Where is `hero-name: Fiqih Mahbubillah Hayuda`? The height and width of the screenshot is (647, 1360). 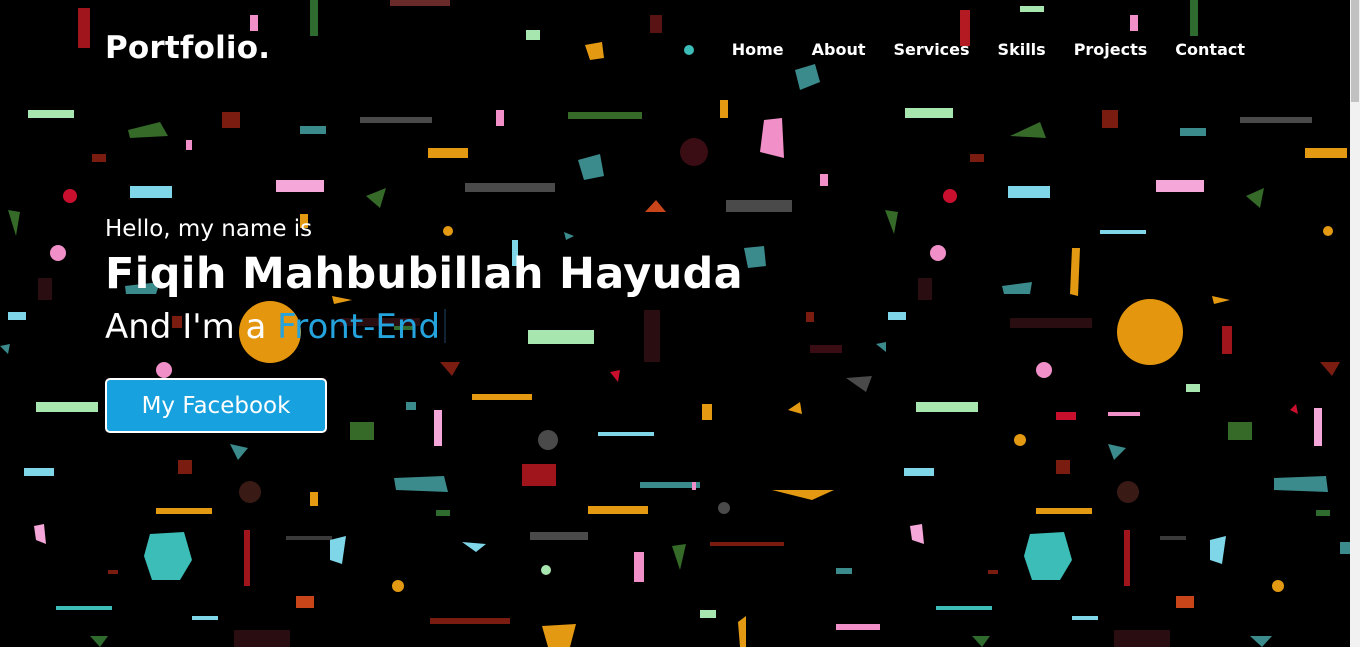
hero-name: Fiqih Mahbubillah Hayuda is located at coordinates (424, 274).